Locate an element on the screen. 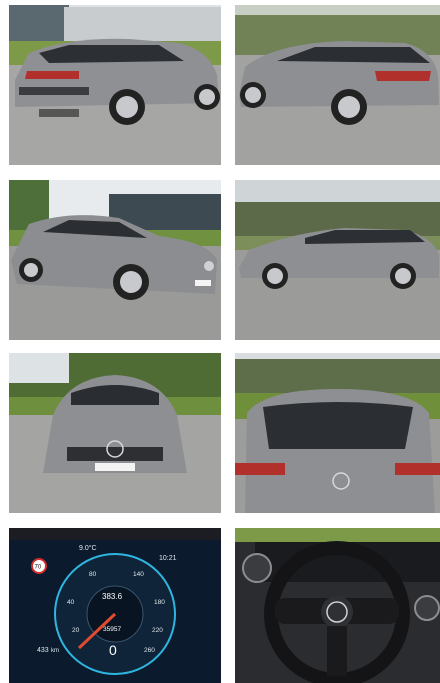  car-rear-right-image is located at coordinates (337, 85).